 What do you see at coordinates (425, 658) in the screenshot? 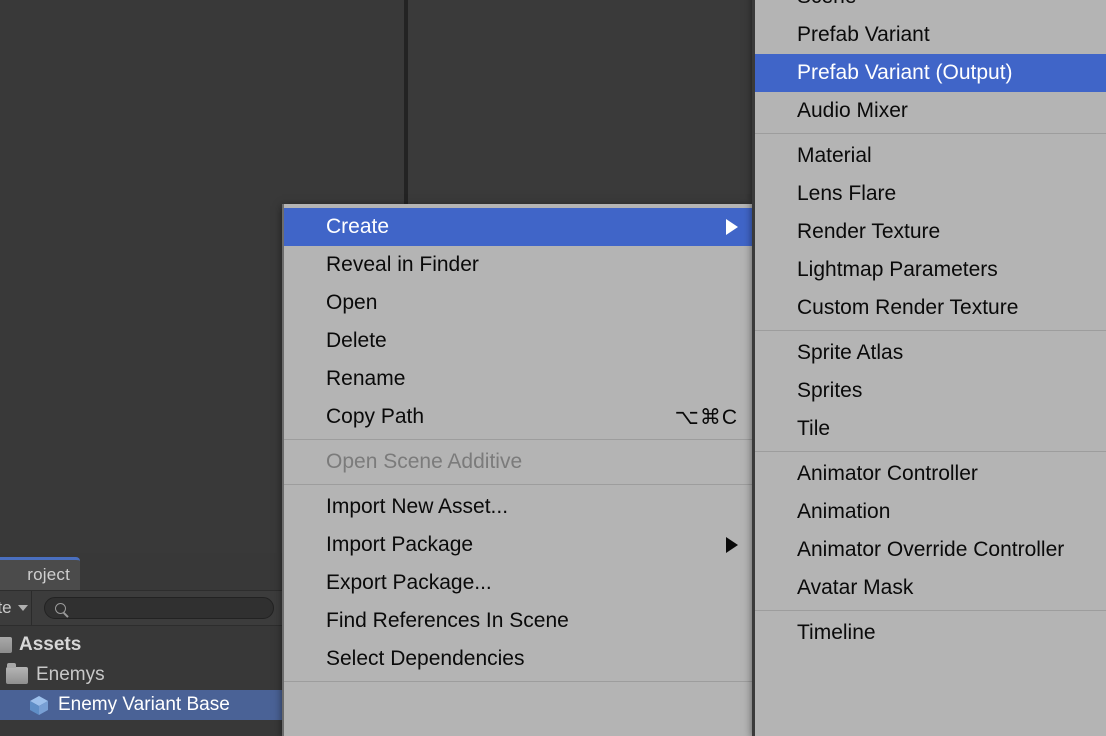
I see `menu-item-label: Select Dependencies` at bounding box center [425, 658].